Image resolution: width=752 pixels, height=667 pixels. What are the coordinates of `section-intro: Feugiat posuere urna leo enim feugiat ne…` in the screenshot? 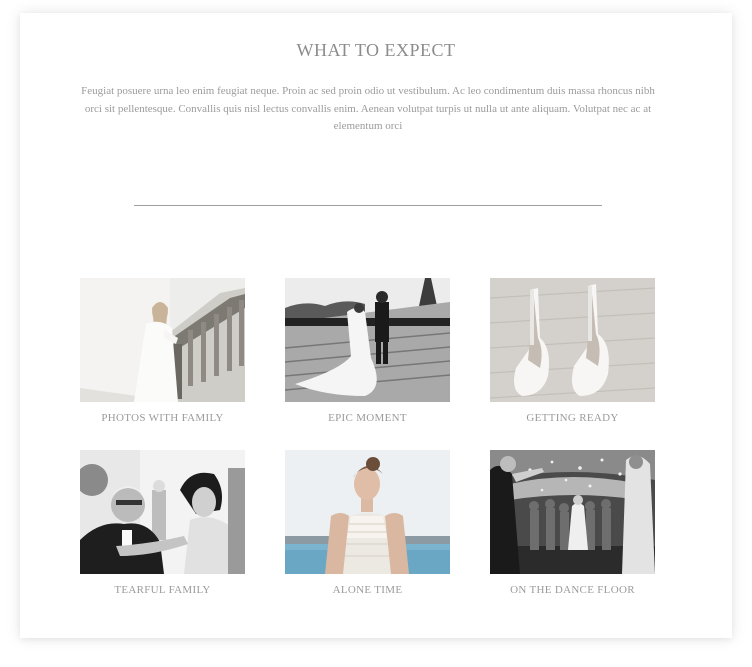 It's located at (368, 108).